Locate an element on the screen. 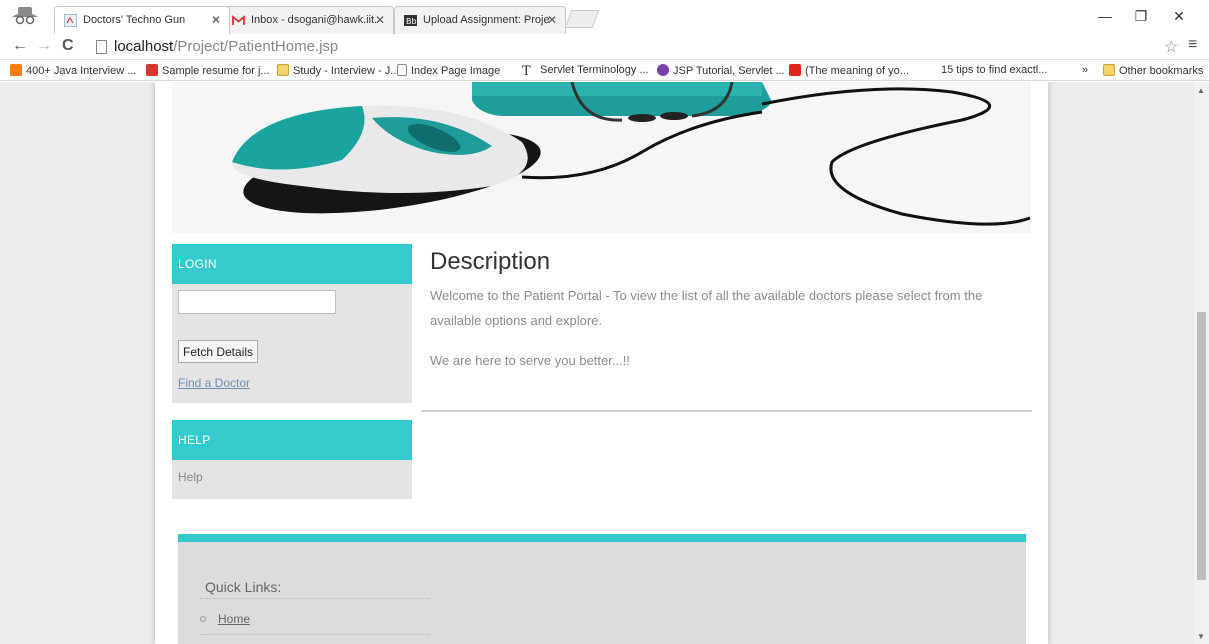  tab-doctors-techno-gun: Doctors' Techno Gun ✕ is located at coordinates (142, 20).